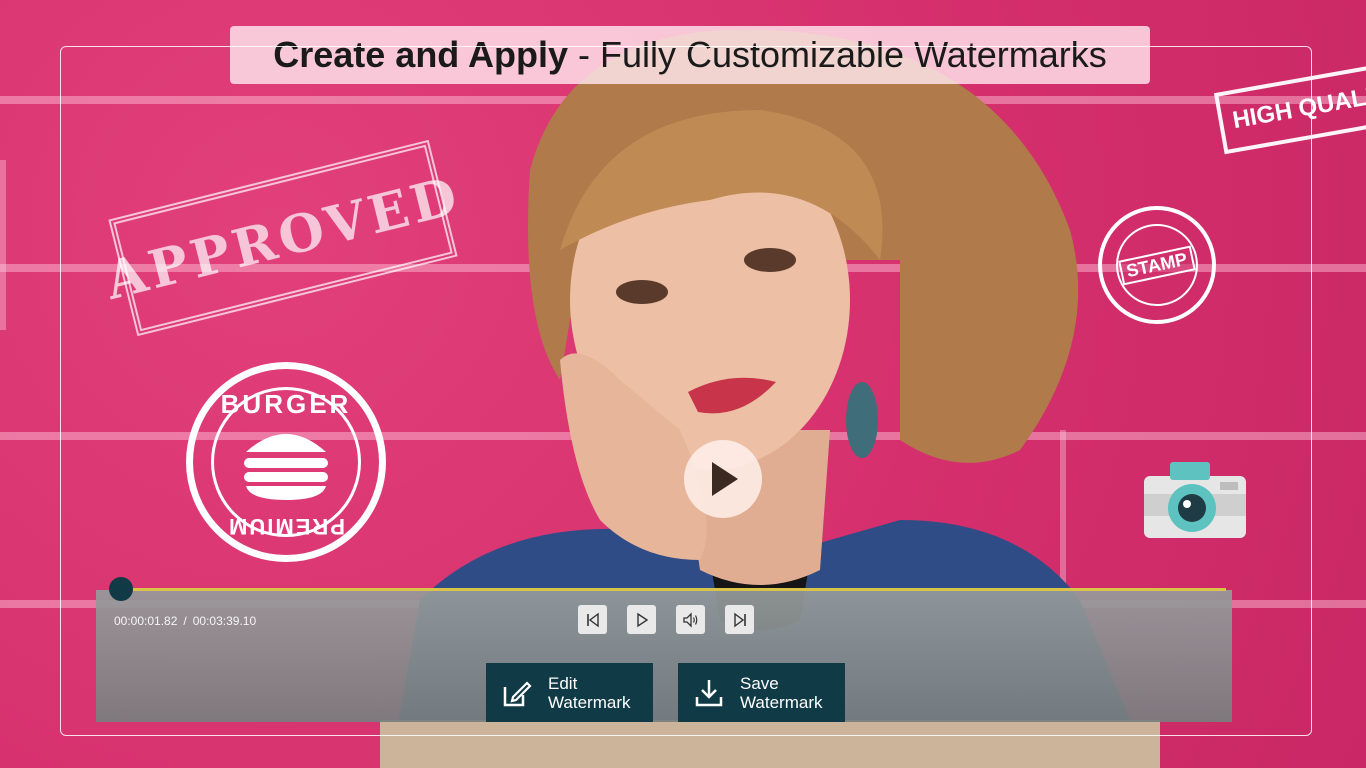 Image resolution: width=1366 pixels, height=768 pixels. I want to click on volume-button, so click(690, 619).